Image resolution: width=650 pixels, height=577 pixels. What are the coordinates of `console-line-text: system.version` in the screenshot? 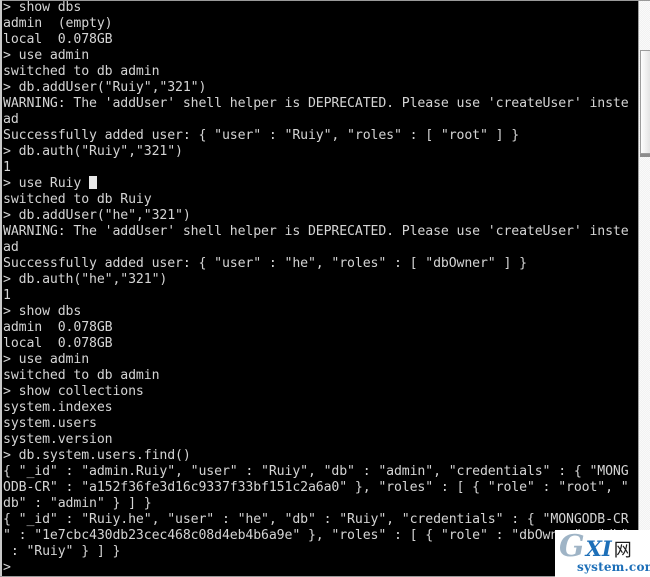 It's located at (58, 439).